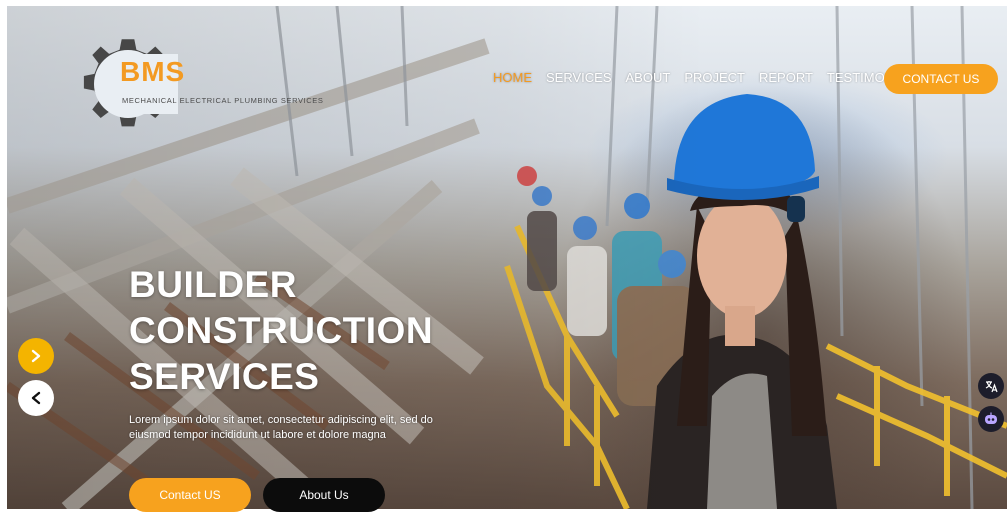  What do you see at coordinates (190, 495) in the screenshot?
I see `contact-us-button: Contact US` at bounding box center [190, 495].